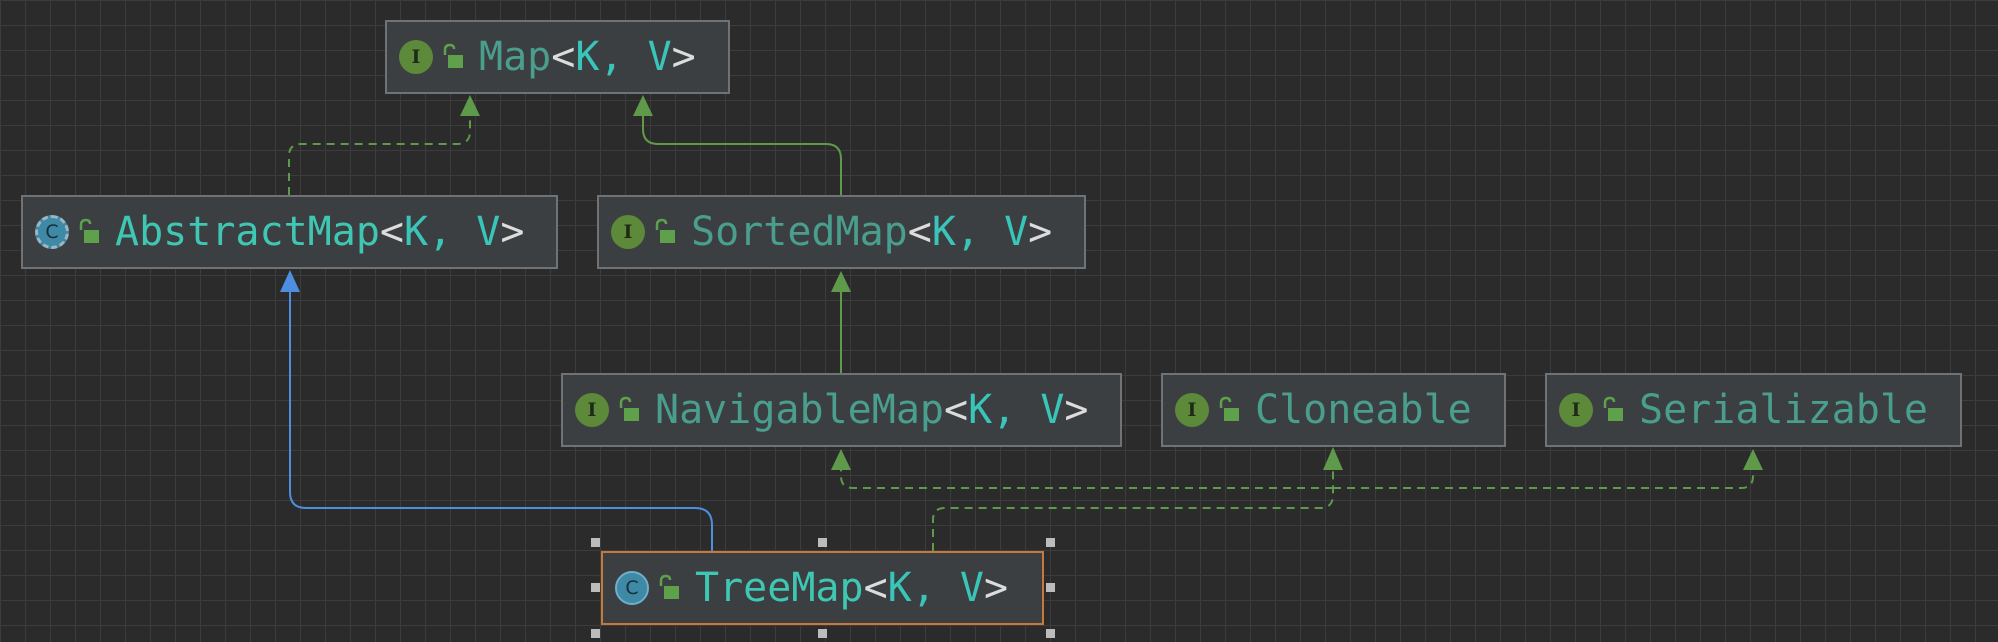 The image size is (1998, 642). I want to click on node-treemap: C TreeMap<K, V>, so click(822, 588).